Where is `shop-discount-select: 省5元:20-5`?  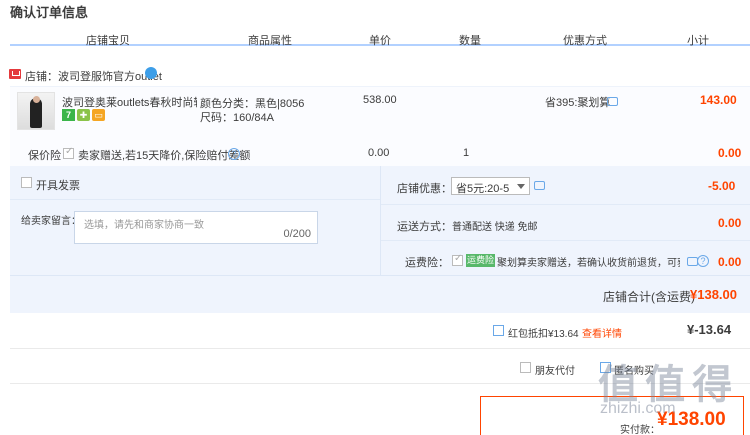
shop-discount-select: 省5元:20-5 is located at coordinates (490, 186).